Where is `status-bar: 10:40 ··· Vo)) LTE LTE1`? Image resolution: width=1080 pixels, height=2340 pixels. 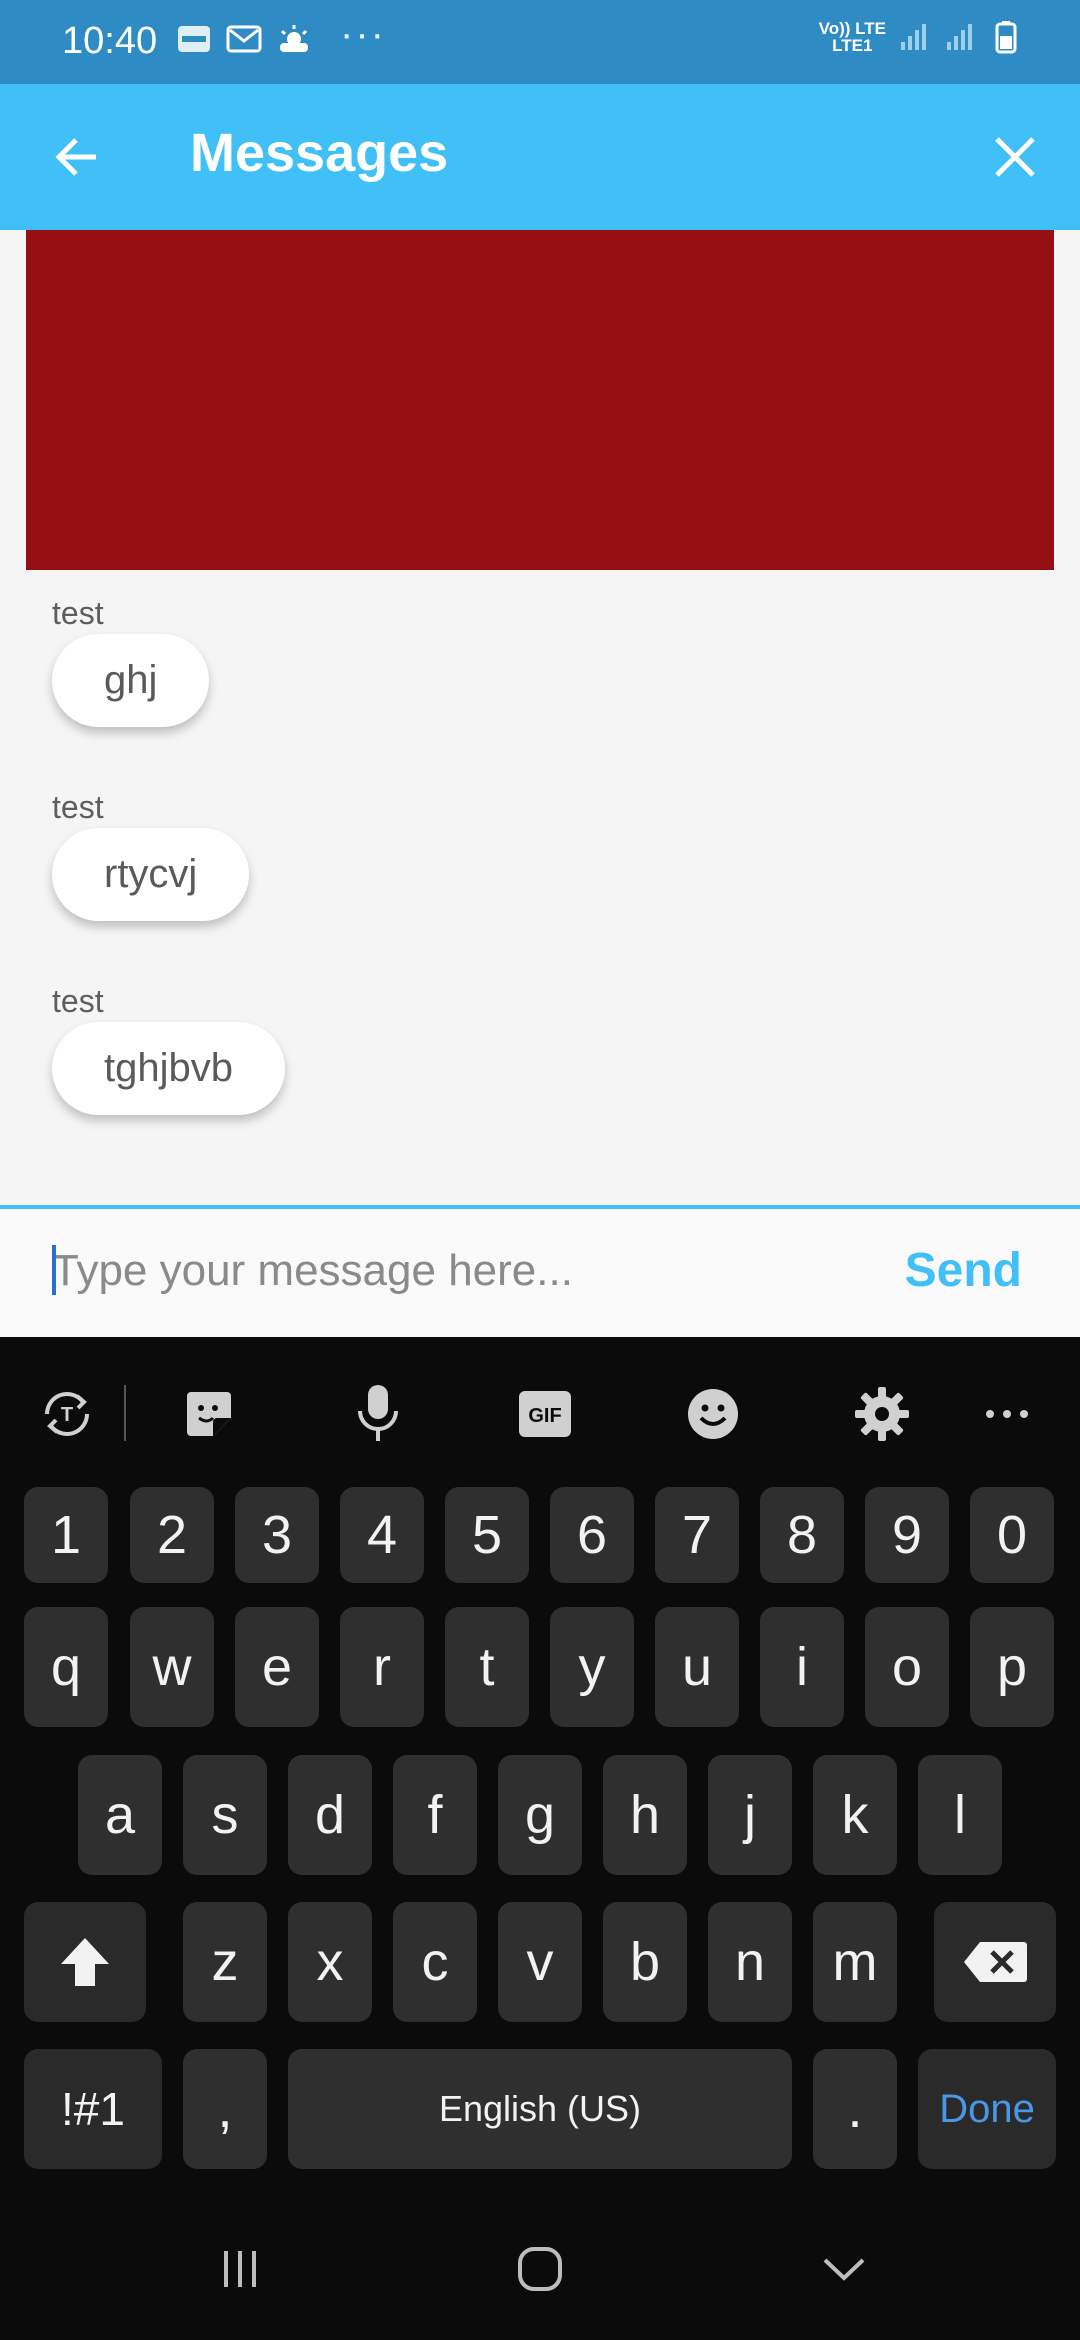 status-bar: 10:40 ··· Vo)) LTE LTE1 is located at coordinates (540, 42).